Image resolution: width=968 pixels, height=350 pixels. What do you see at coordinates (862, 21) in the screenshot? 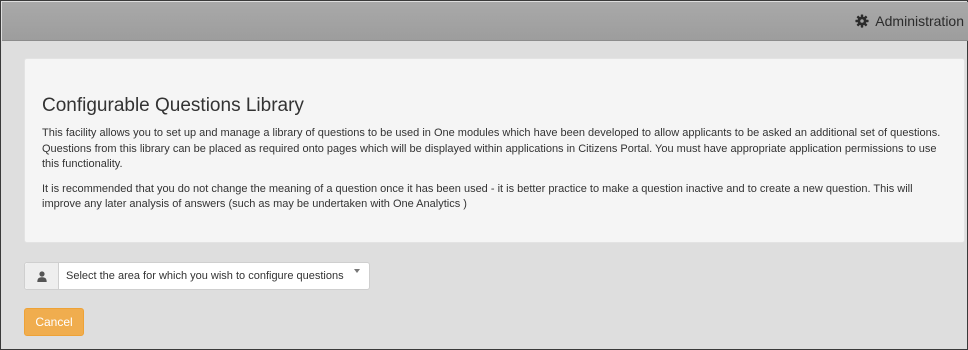
I see `gear-icon` at bounding box center [862, 21].